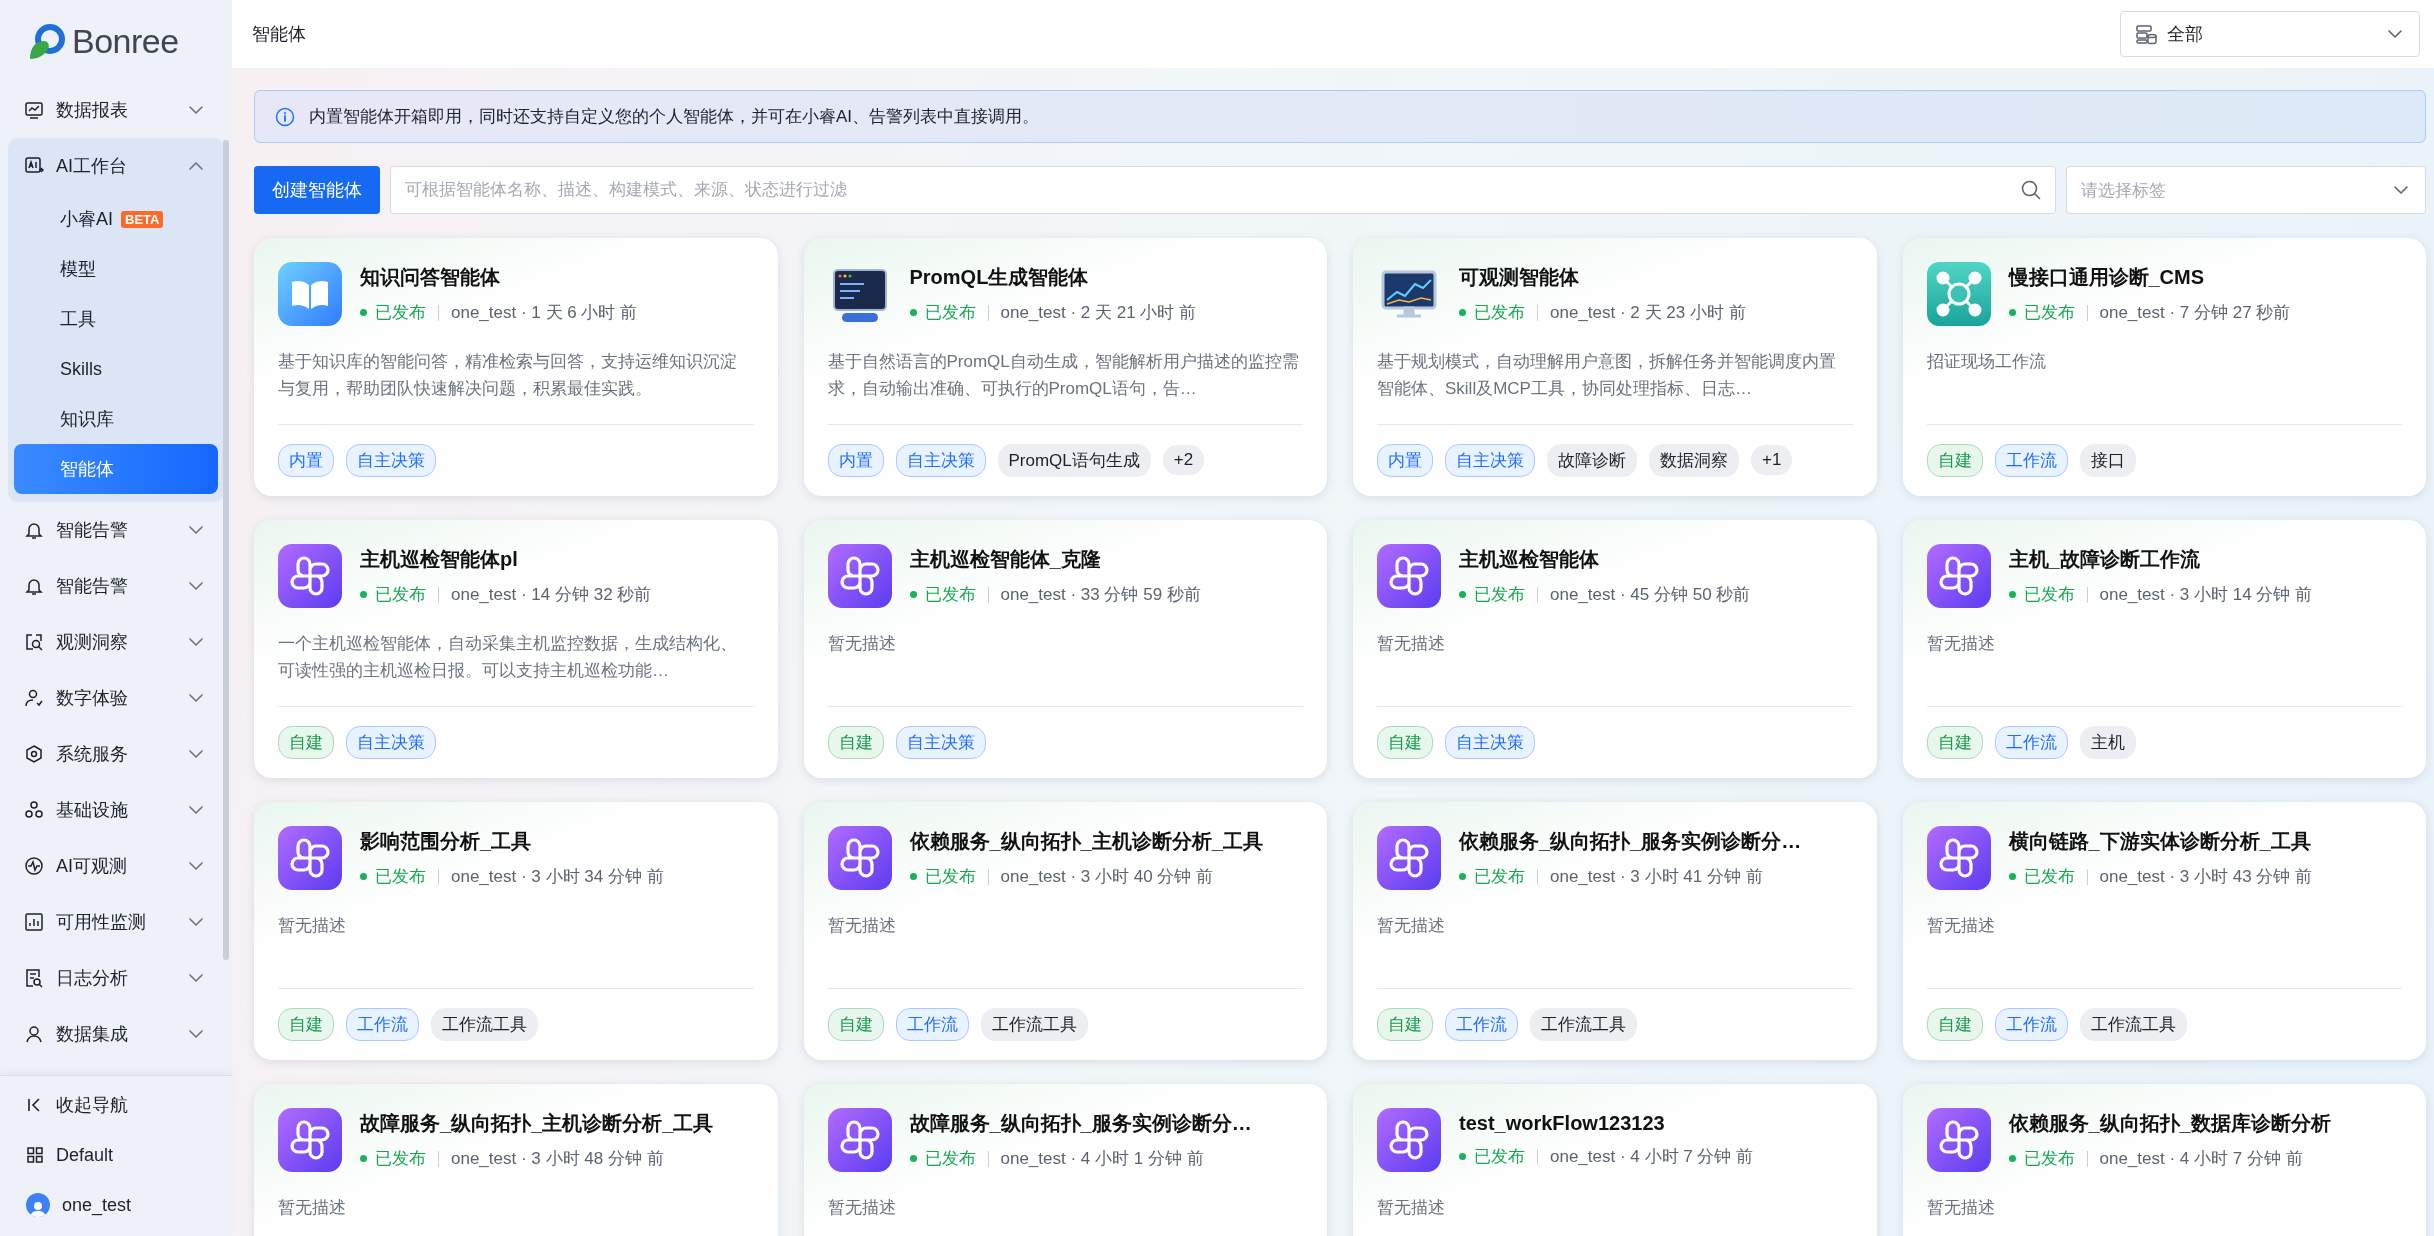 This screenshot has height=1236, width=2434. I want to click on nav-subitem: Skills, so click(116, 369).